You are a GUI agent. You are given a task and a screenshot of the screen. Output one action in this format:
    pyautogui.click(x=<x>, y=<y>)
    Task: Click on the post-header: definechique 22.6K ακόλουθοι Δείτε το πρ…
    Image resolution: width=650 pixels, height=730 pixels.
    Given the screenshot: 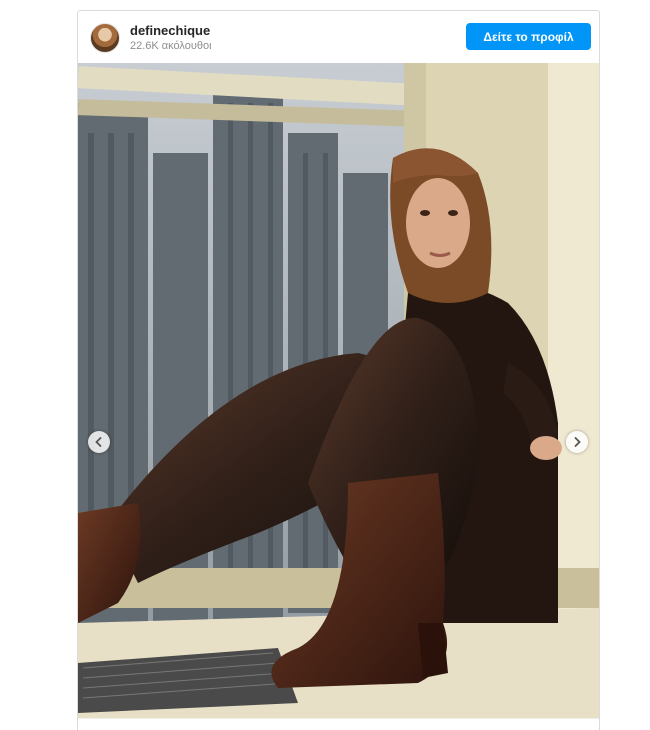 What is the action you would take?
    pyautogui.click(x=338, y=37)
    